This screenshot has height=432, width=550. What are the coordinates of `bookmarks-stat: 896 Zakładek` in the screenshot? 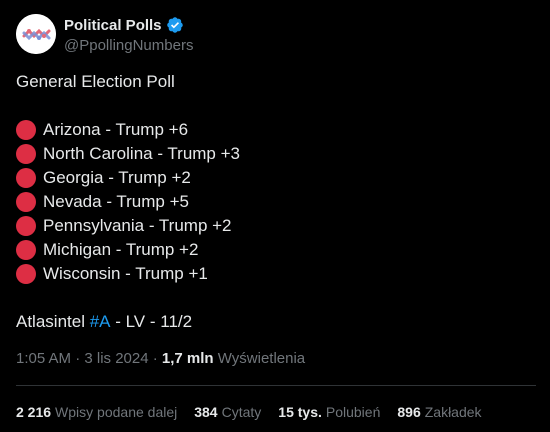 It's located at (439, 412).